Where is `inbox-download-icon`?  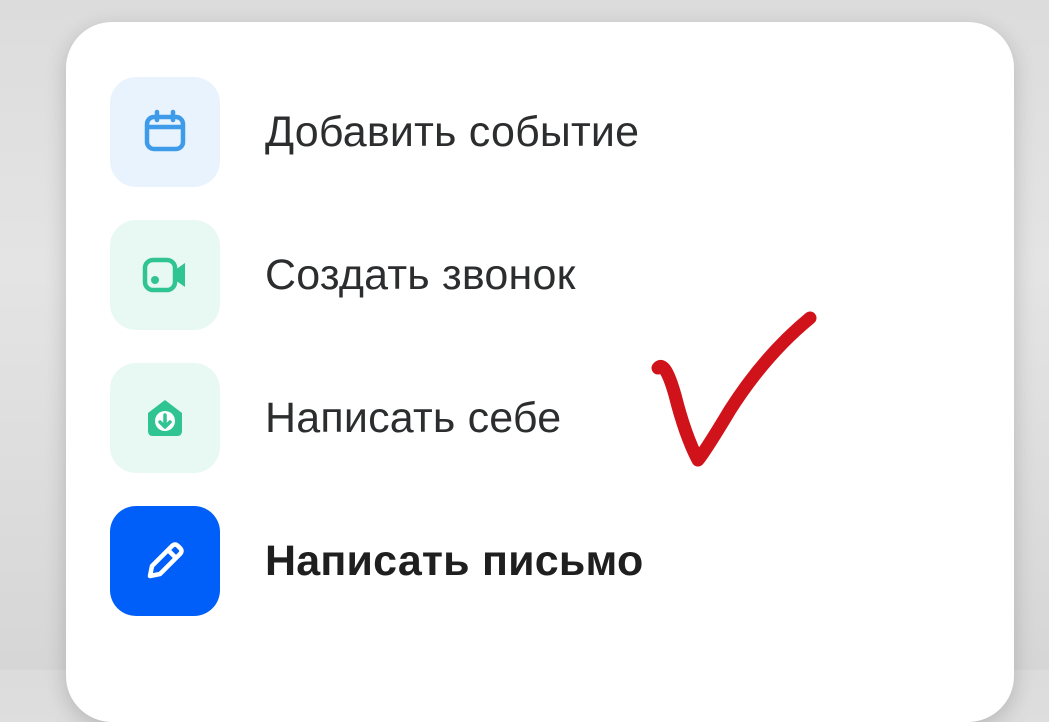
inbox-download-icon is located at coordinates (165, 418).